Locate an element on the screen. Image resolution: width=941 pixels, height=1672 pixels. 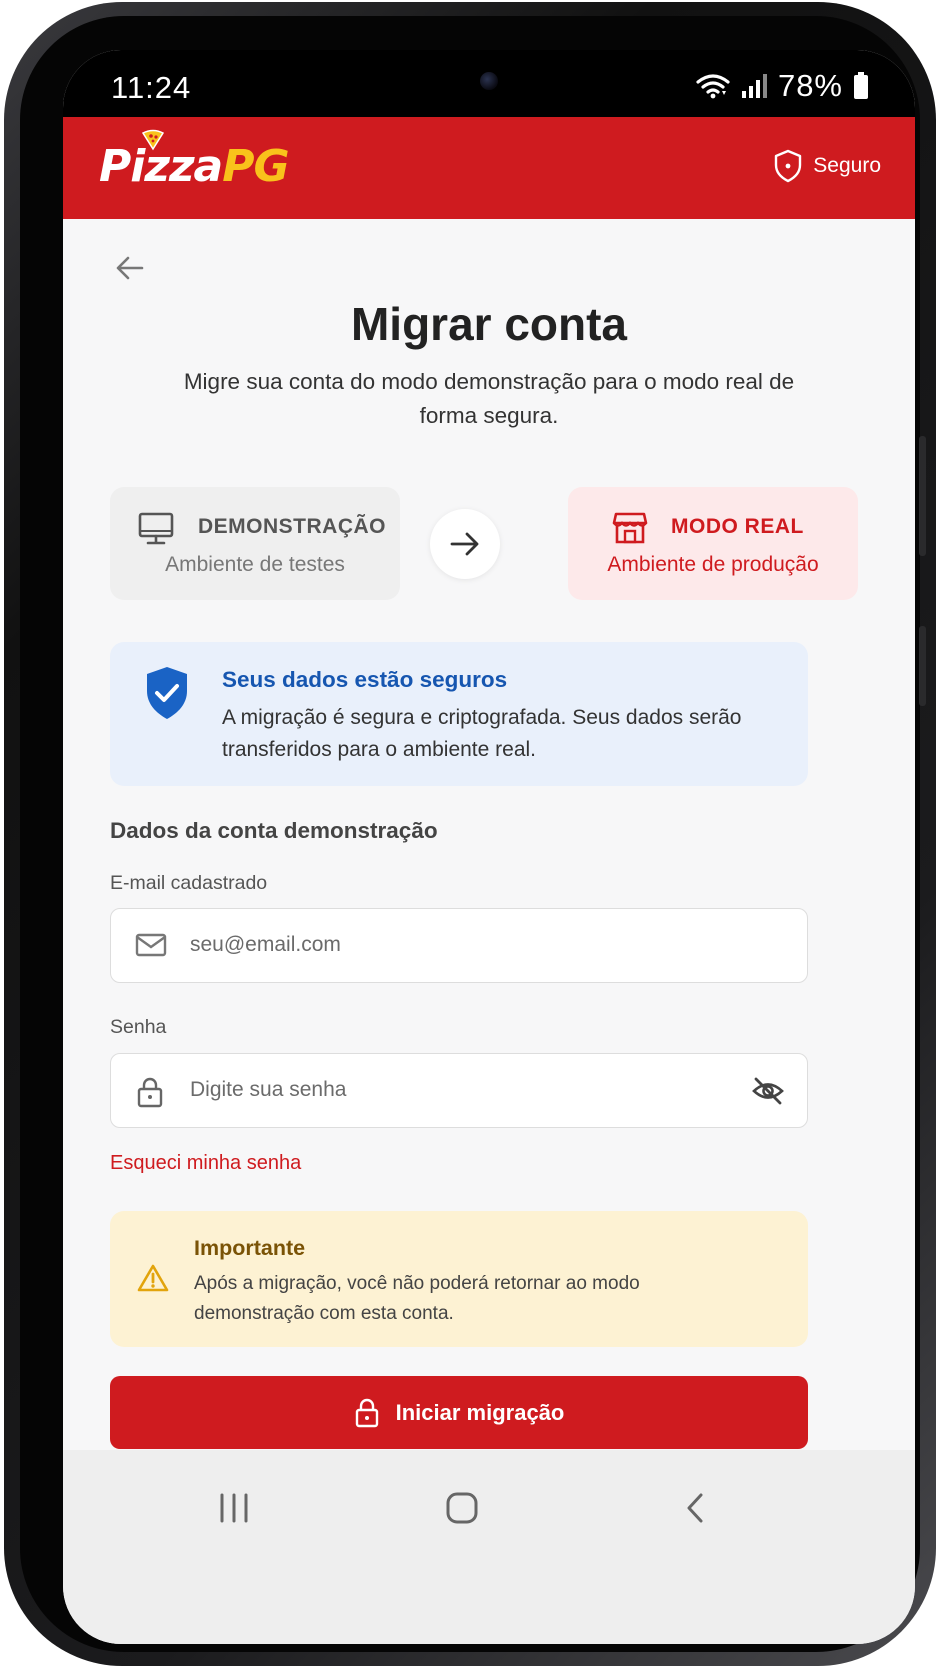
page-title: Migrar conta is located at coordinates (489, 324).